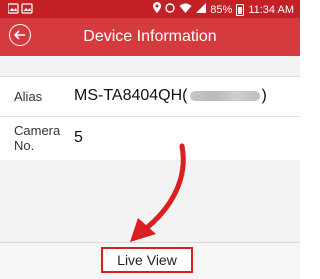  I want to click on cellular-icon, so click(201, 9).